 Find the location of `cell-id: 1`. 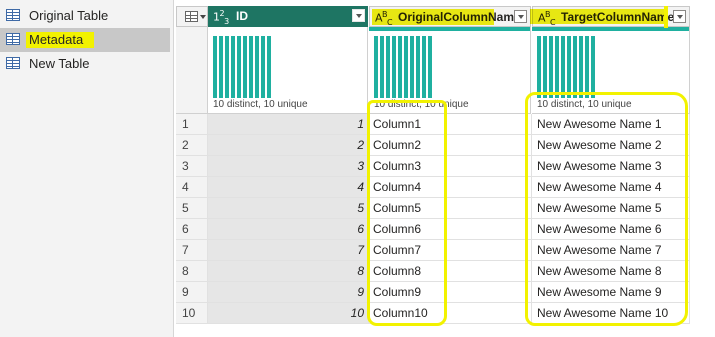

cell-id: 1 is located at coordinates (288, 124).